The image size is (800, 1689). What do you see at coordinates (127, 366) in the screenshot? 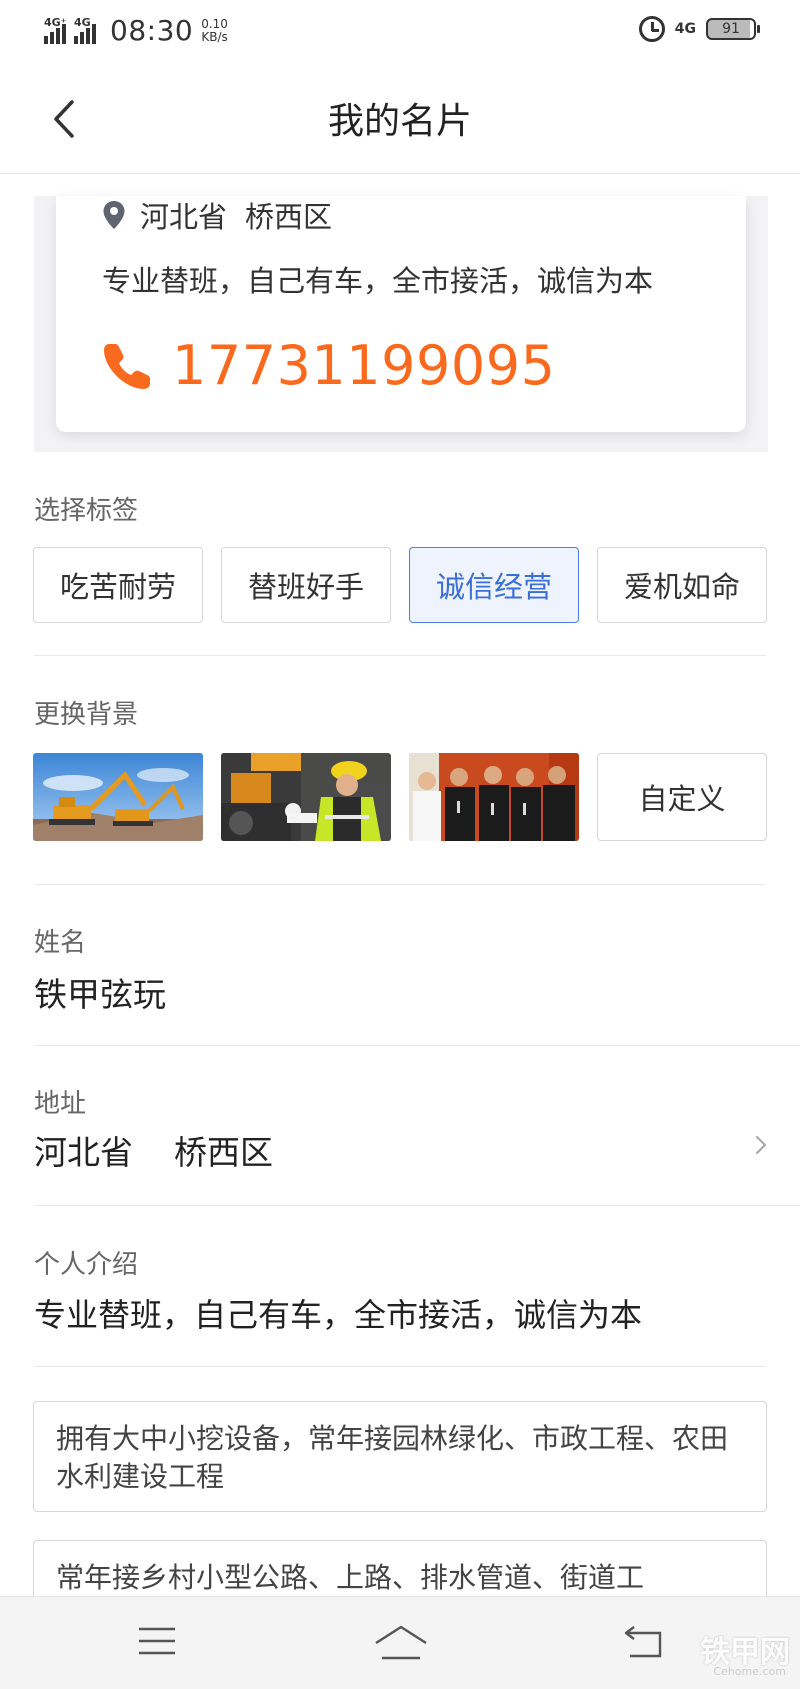
I see `phone-icon` at bounding box center [127, 366].